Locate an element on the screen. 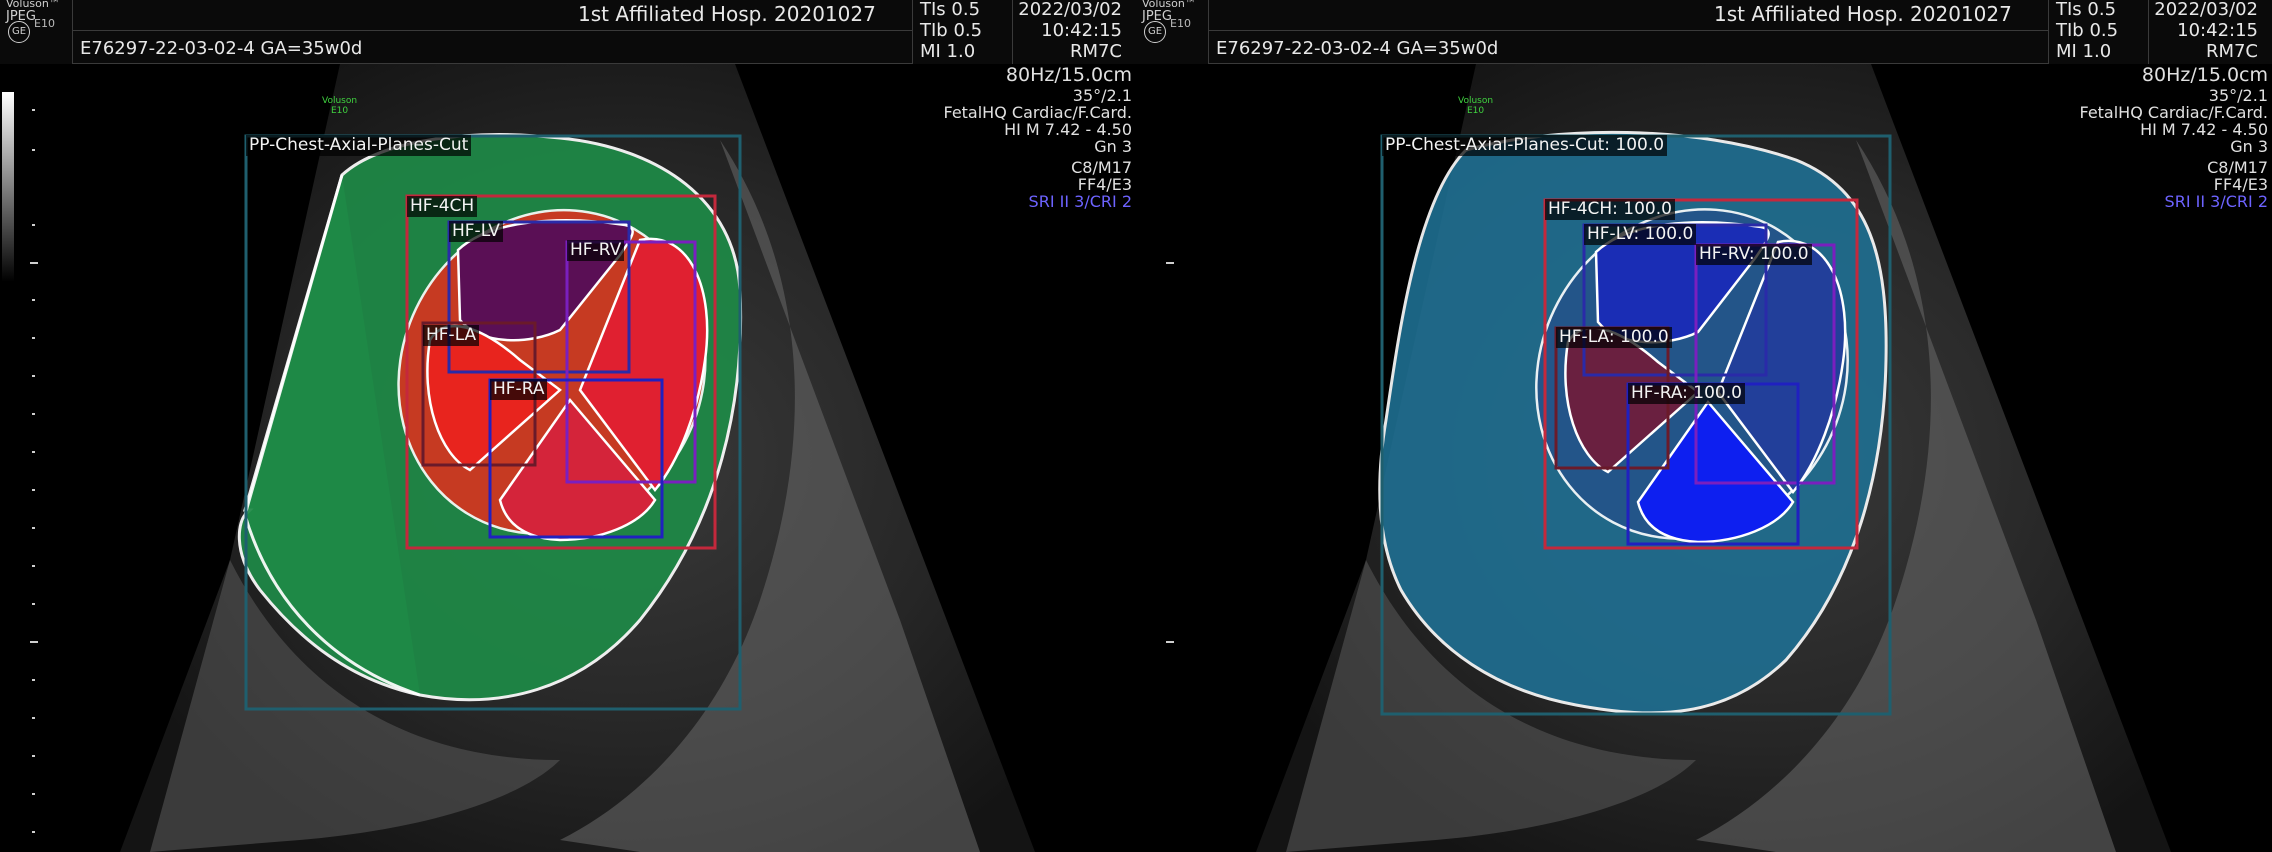 This screenshot has height=852, width=2272. label-4ch: HF-4CH is located at coordinates (442, 206).